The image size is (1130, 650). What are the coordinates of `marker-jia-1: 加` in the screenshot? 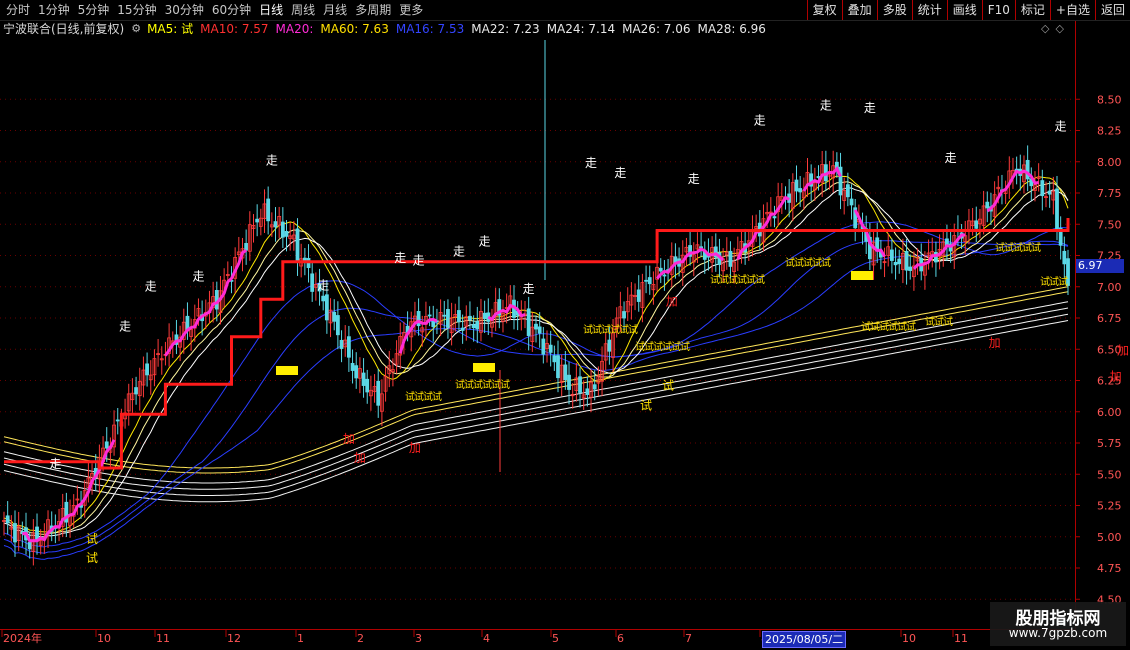 It's located at (360, 458).